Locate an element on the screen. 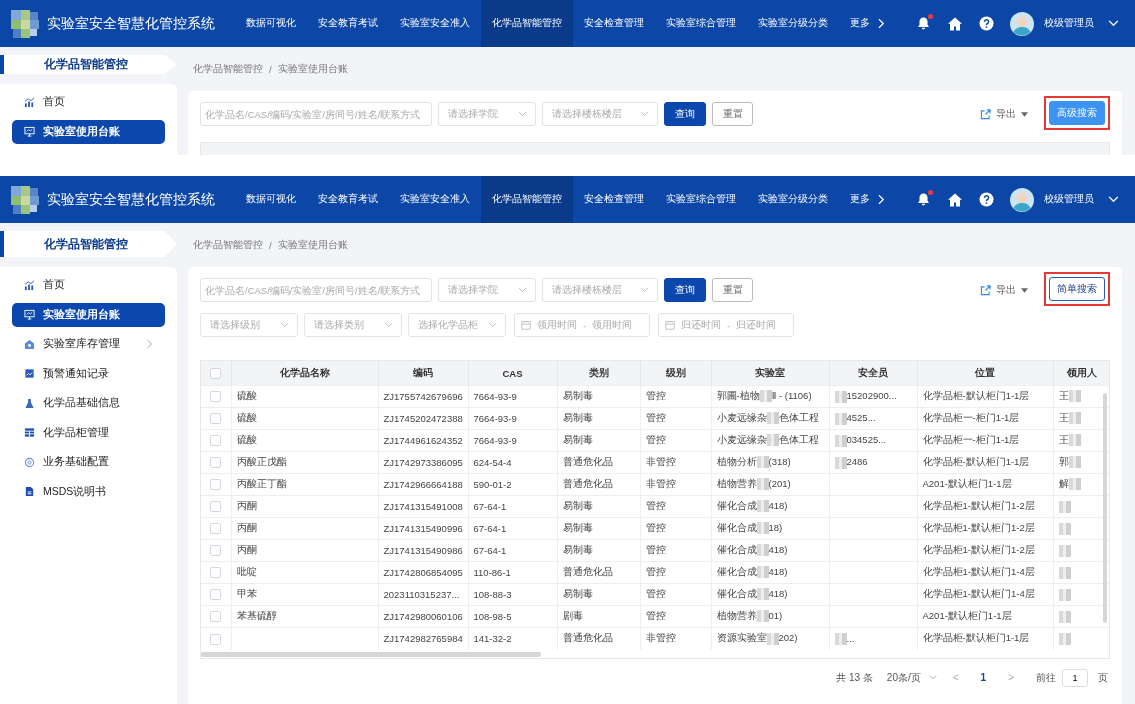 Image resolution: width=1135 pixels, height=704 pixels. page-input: 1 is located at coordinates (1075, 677).